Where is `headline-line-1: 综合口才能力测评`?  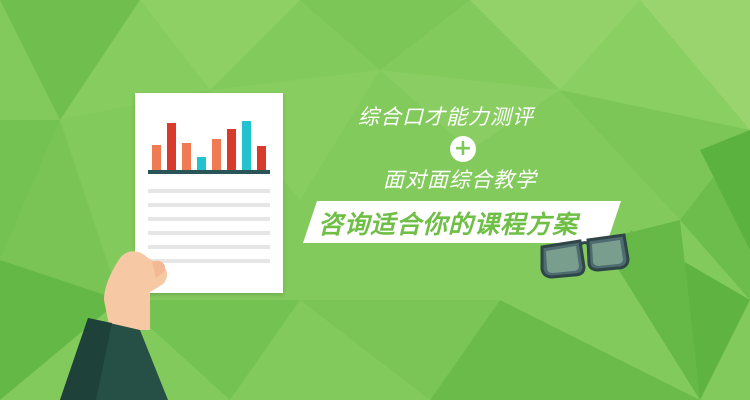
headline-line-1: 综合口才能力测评 is located at coordinates (446, 117).